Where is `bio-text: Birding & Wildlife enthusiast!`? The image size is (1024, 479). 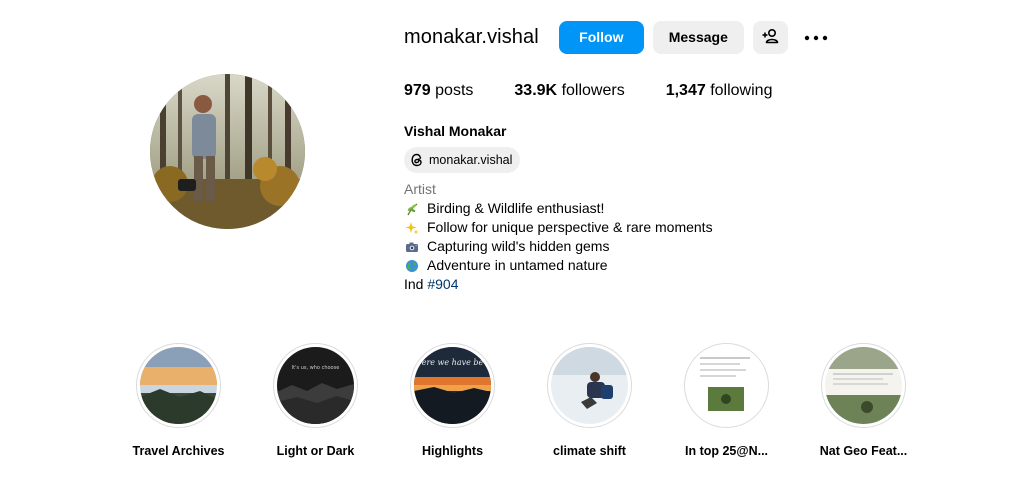
bio-text: Birding & Wildlife enthusiast! is located at coordinates (516, 208).